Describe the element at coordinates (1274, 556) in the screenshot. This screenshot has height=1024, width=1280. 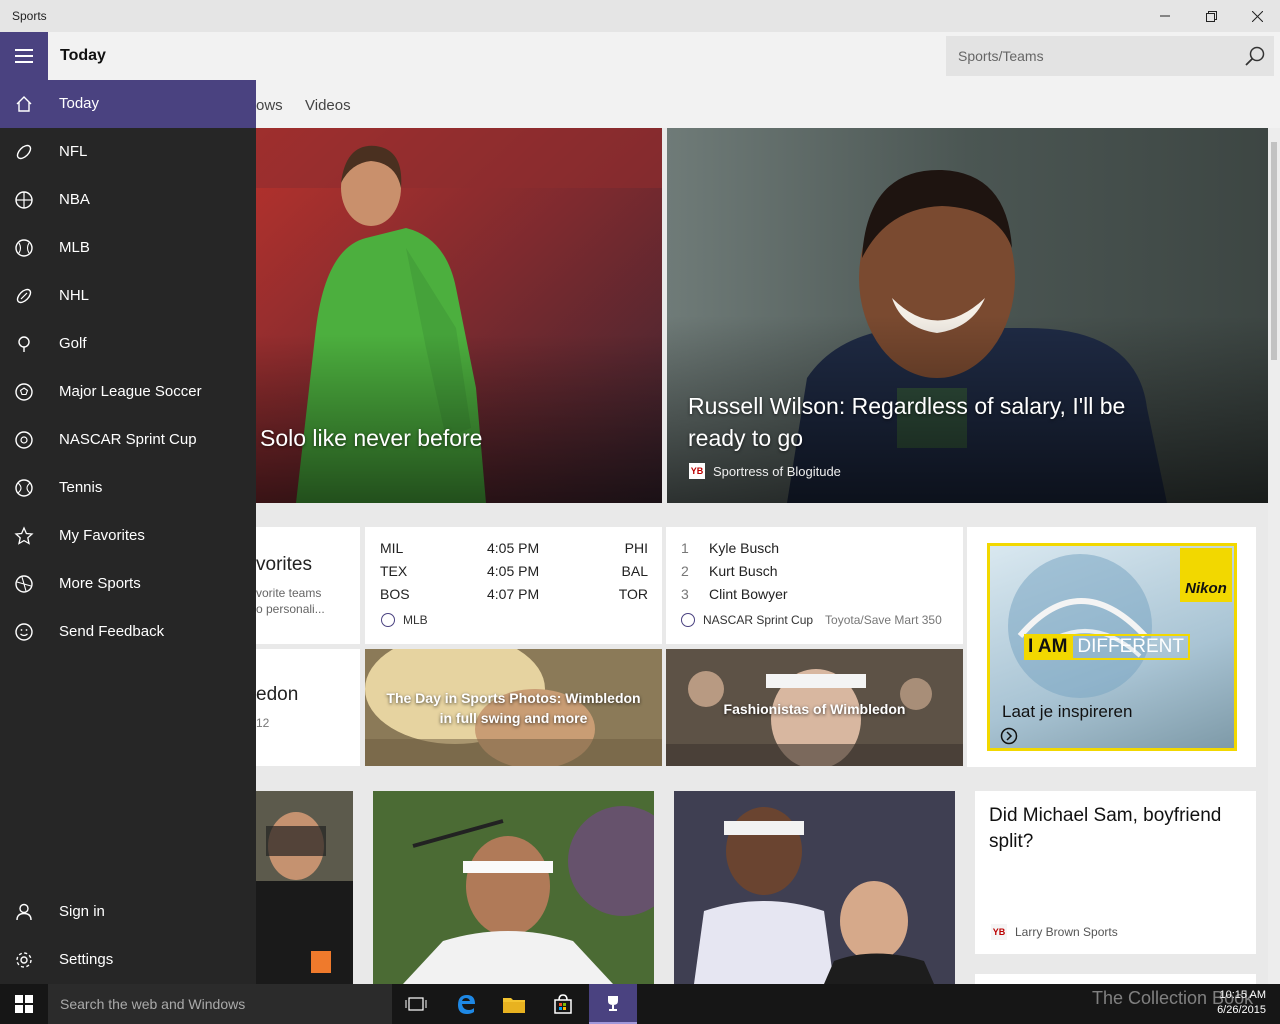
I see `vertical-scrollbar` at that location.